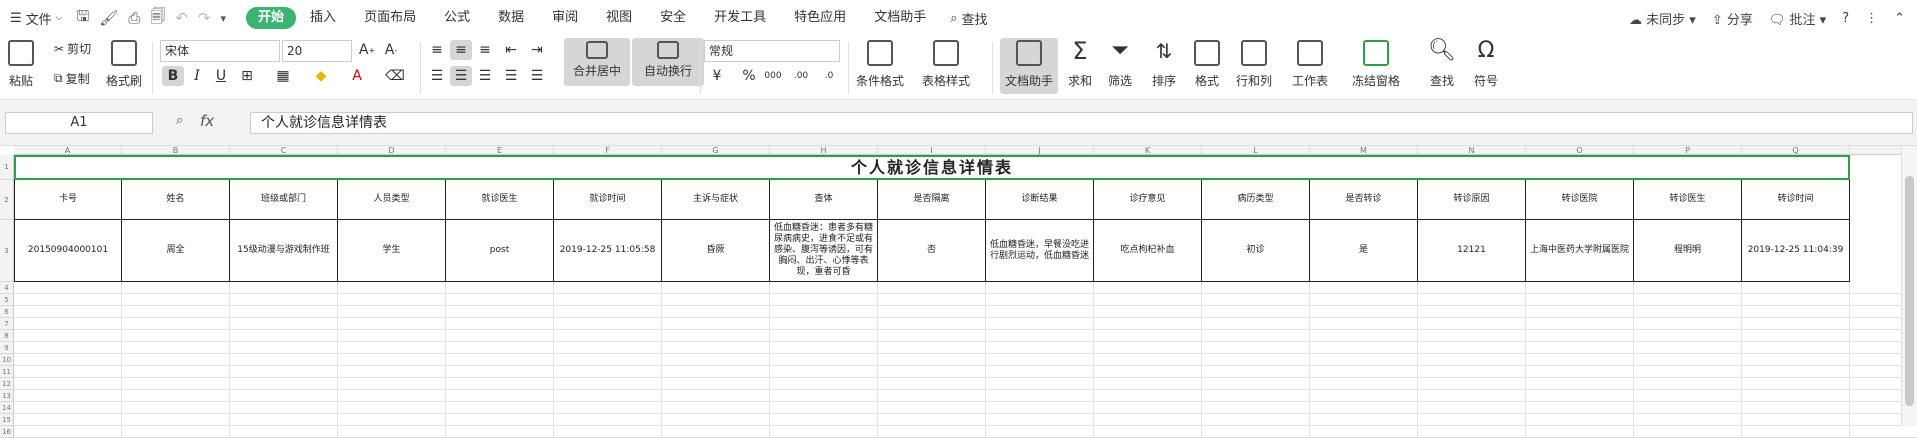 This screenshot has height=438, width=1917. I want to click on column-header: Q, so click(1796, 150).